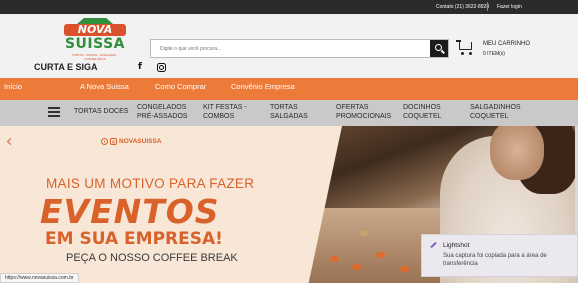 This screenshot has width=578, height=283. I want to click on notification-title: Lightshot, so click(456, 245).